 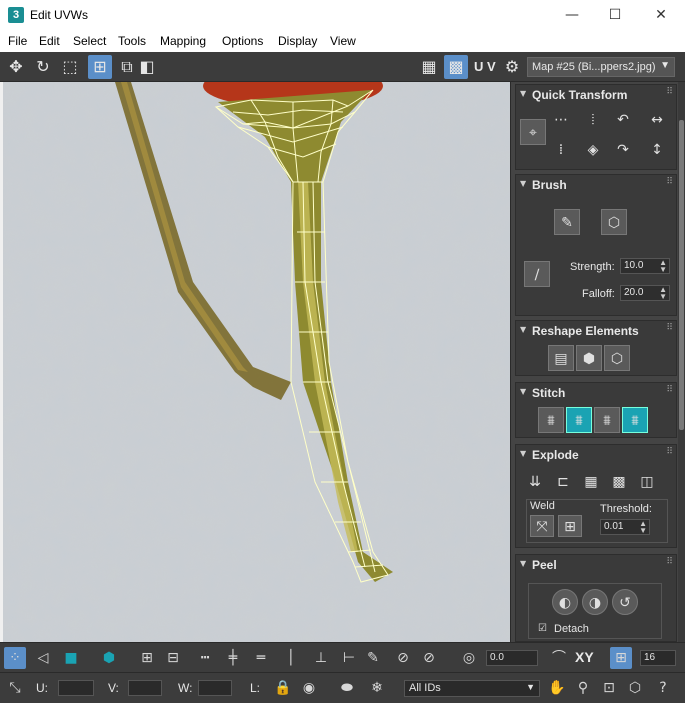 I want to click on checker-icon: ▦, so click(x=429, y=67).